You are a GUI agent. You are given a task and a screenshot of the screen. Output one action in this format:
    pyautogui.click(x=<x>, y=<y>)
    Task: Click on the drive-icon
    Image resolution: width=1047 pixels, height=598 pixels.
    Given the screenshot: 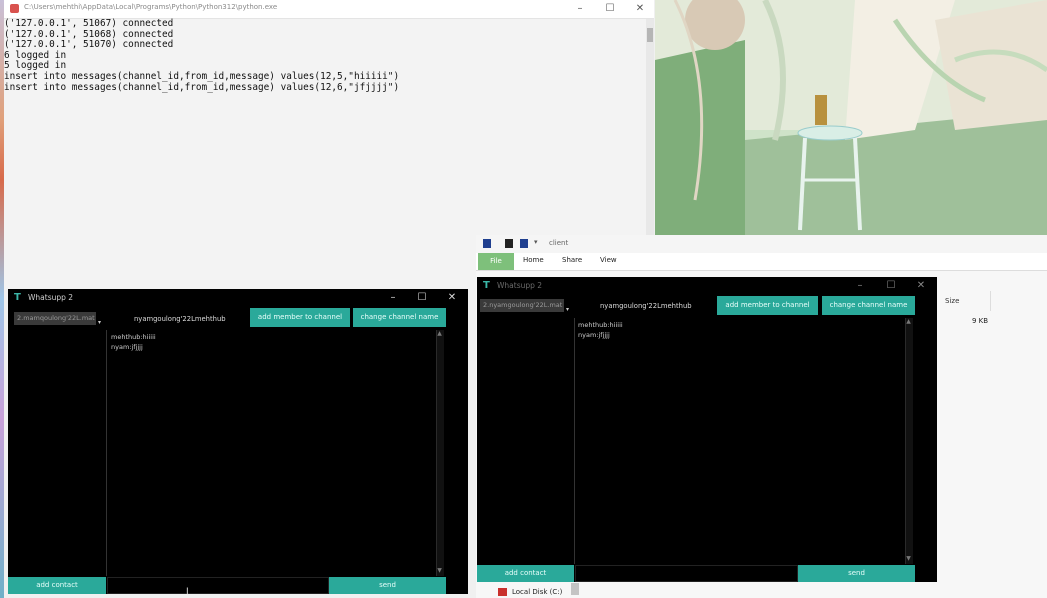 What is the action you would take?
    pyautogui.click(x=502, y=592)
    